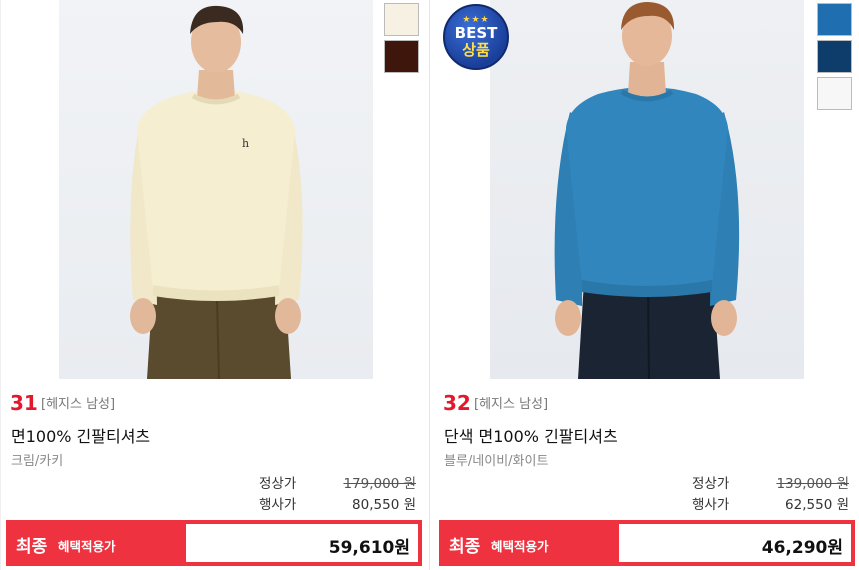 The width and height of the screenshot is (859, 570). I want to click on color-options-text: 블루/네이비/화이트, so click(496, 461).